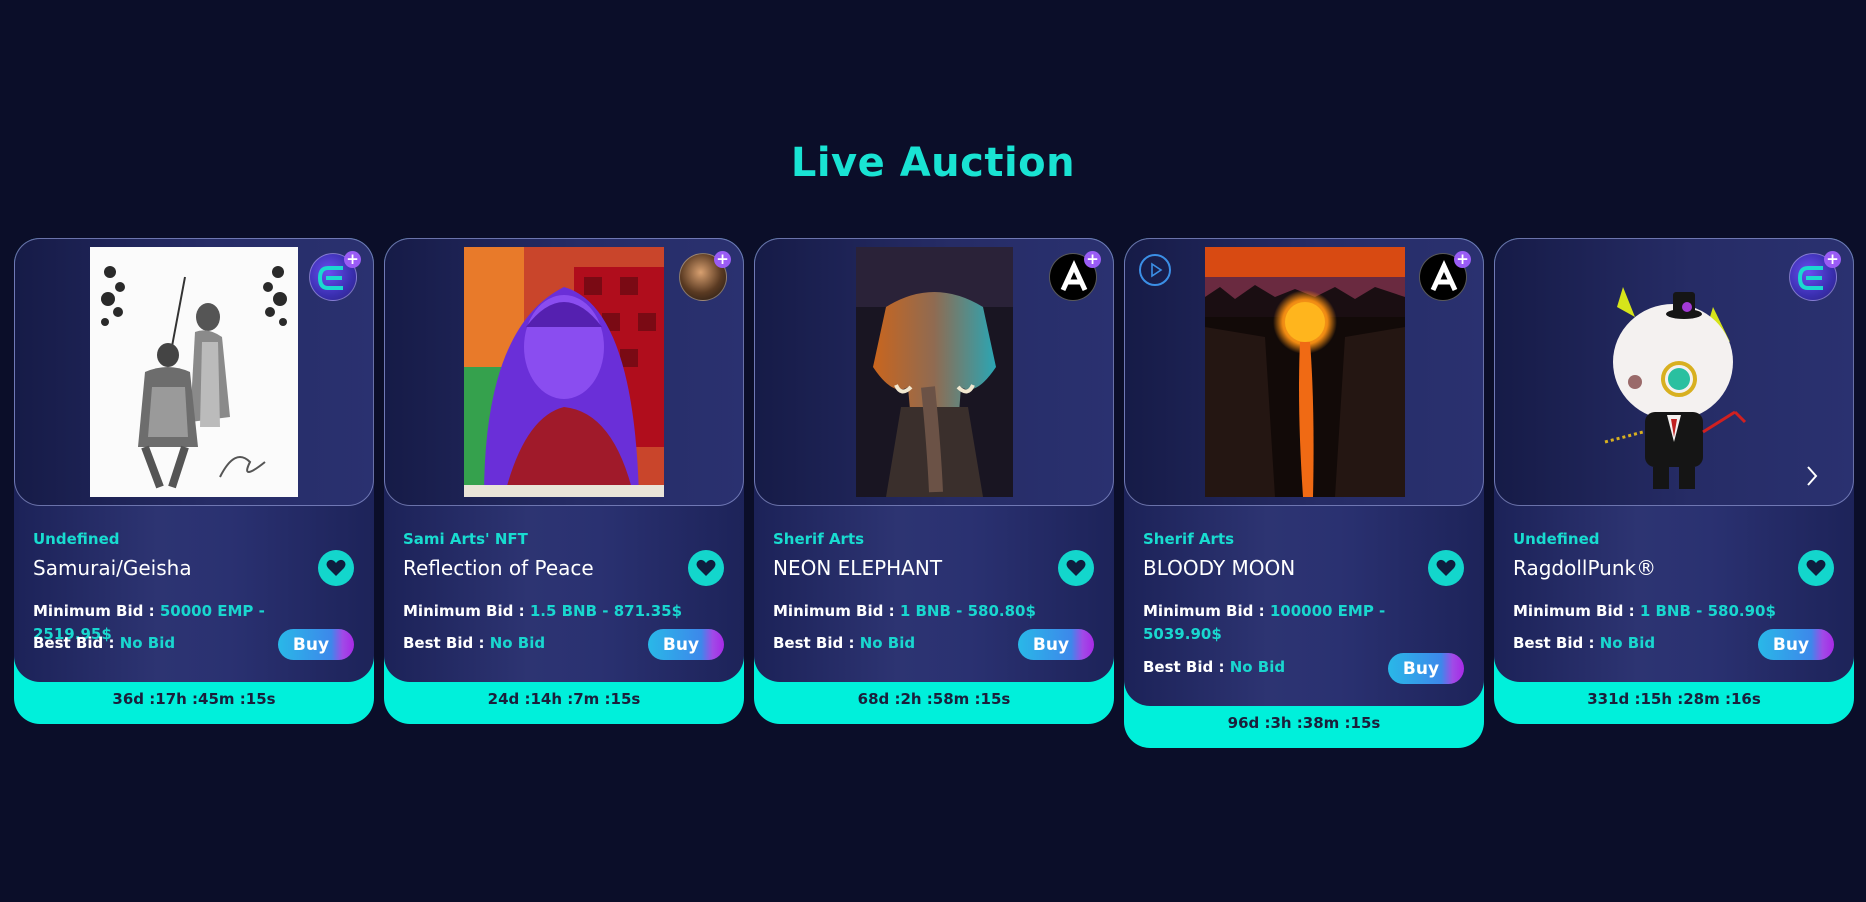  I want to click on play-icon, so click(1157, 270).